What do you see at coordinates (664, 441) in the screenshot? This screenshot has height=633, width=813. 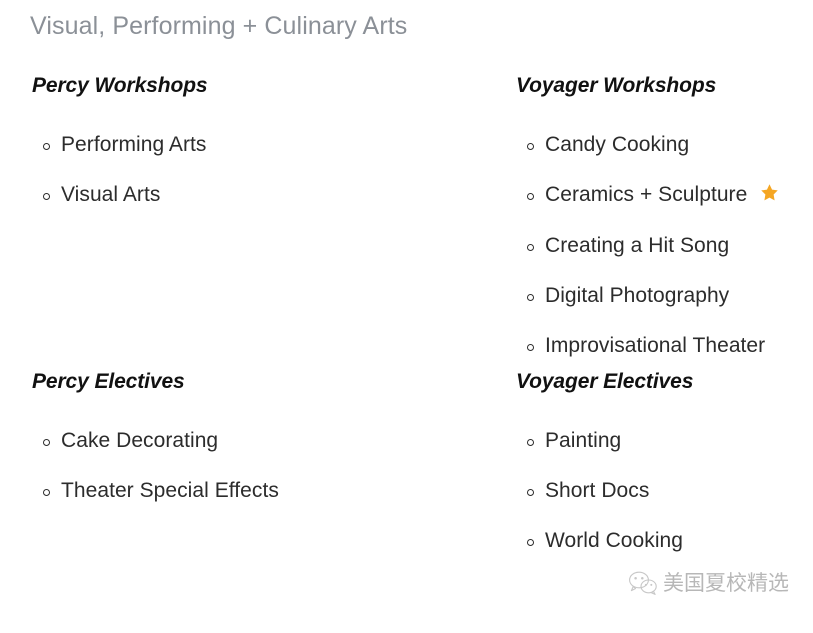 I see `list-item: Painting` at bounding box center [664, 441].